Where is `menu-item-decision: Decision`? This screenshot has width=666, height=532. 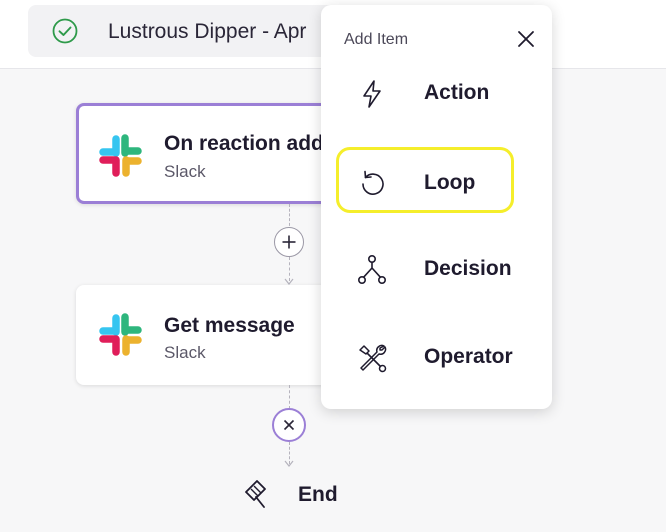 menu-item-decision: Decision is located at coordinates (439, 269).